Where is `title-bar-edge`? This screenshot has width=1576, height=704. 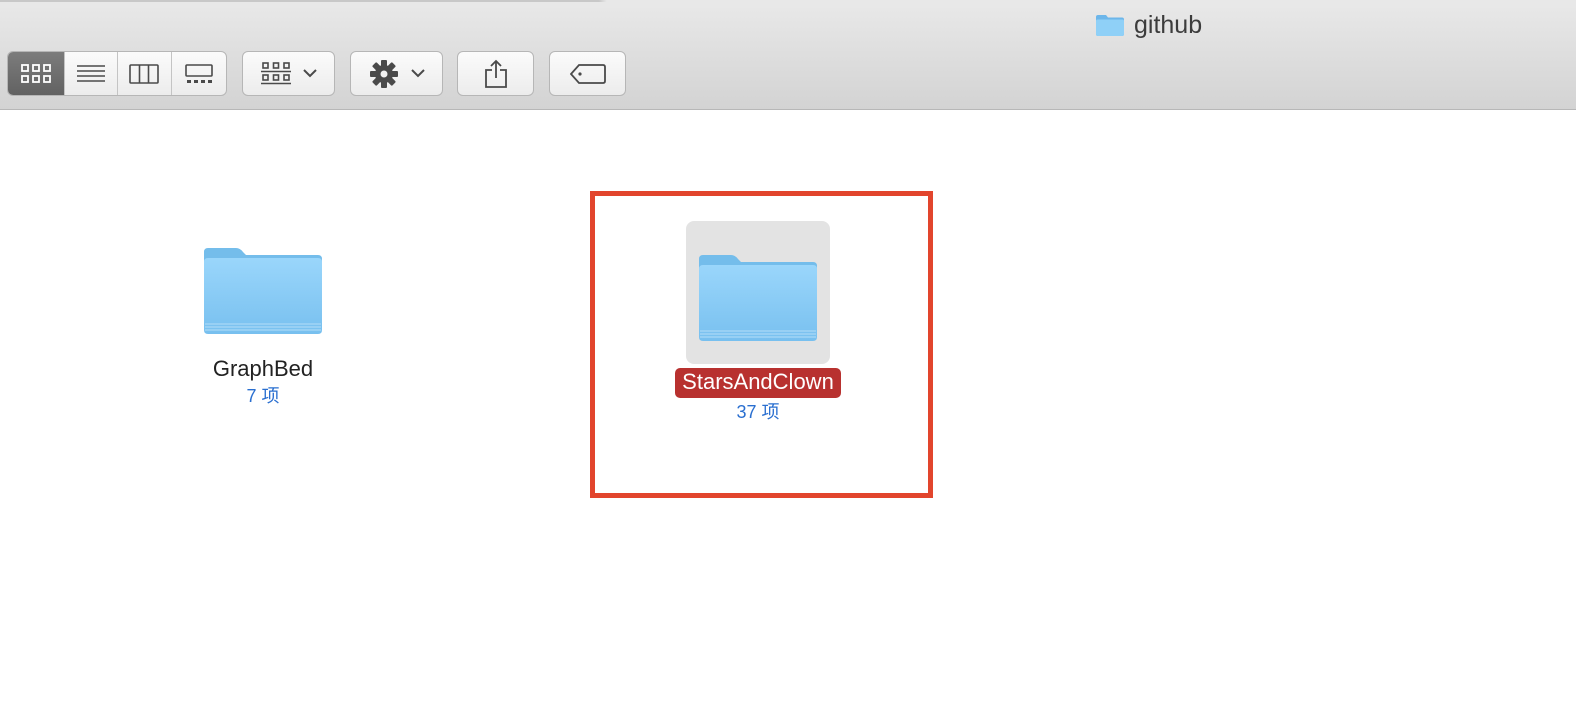
title-bar-edge is located at coordinates (788, 1).